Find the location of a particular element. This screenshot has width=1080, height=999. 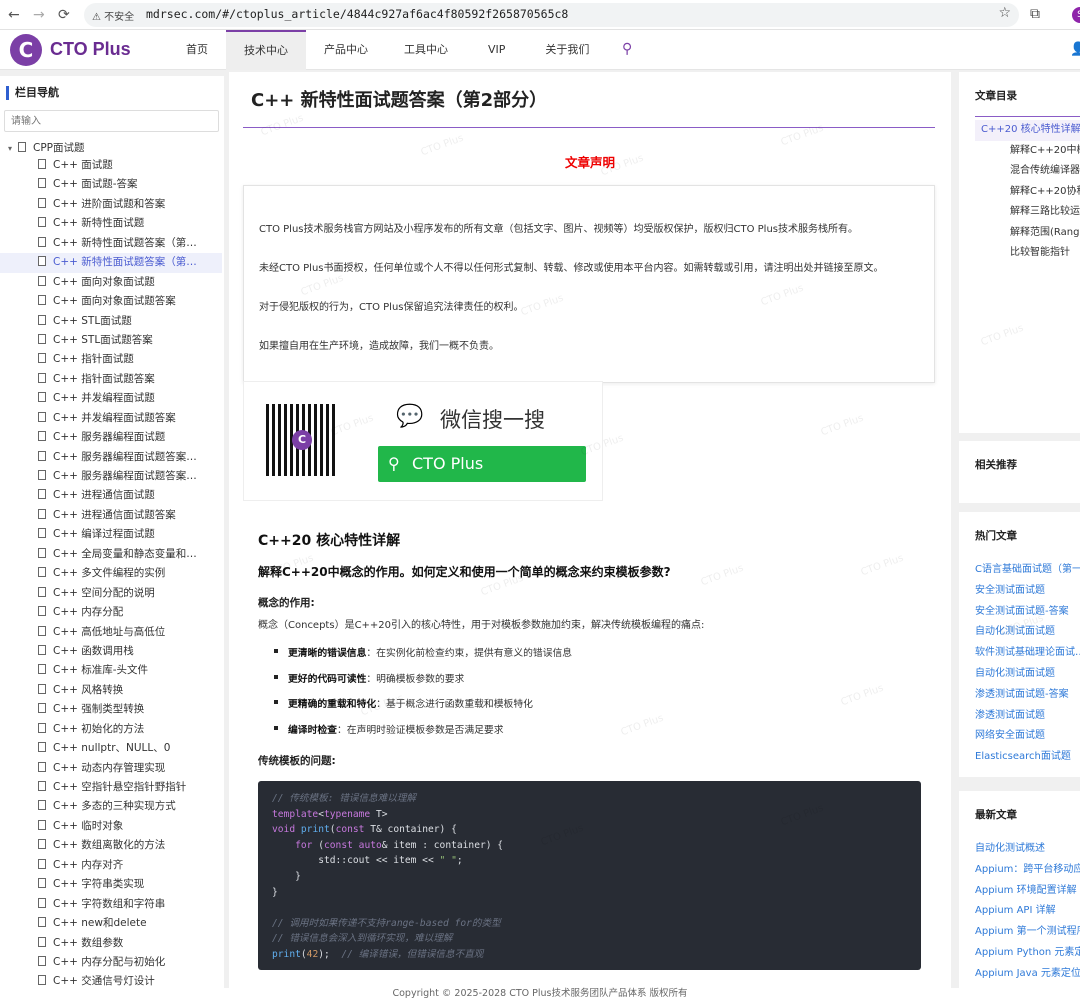

sidebar-tree-item: C++ 进阶面试题和答案 is located at coordinates (111, 204).